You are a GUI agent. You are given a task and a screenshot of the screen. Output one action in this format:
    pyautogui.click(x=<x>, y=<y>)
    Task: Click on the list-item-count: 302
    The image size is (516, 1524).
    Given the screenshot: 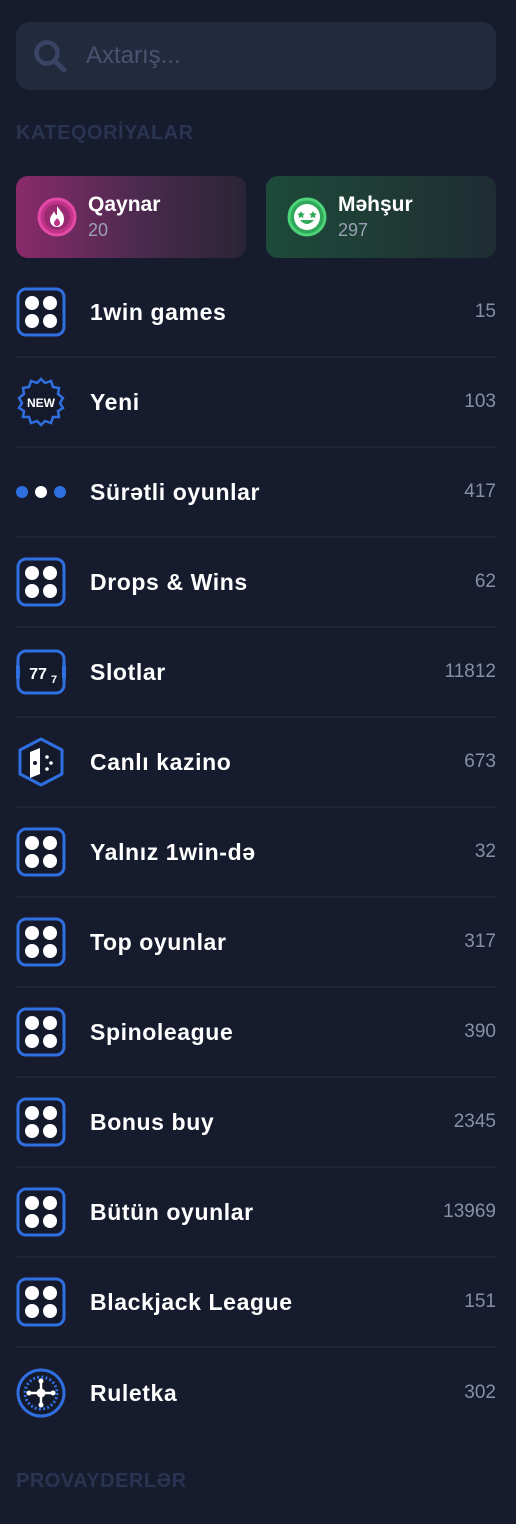 What is the action you would take?
    pyautogui.click(x=480, y=1392)
    